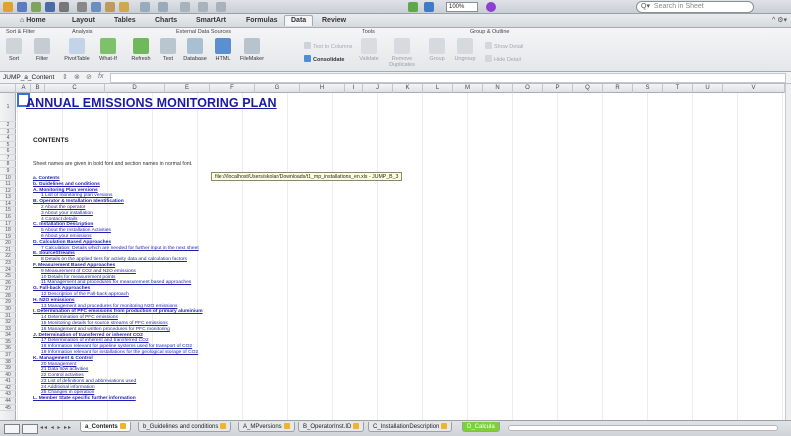 The height and width of the screenshot is (436, 791). I want to click on sheet-tab-a-contents: a_Contents, so click(105, 427).